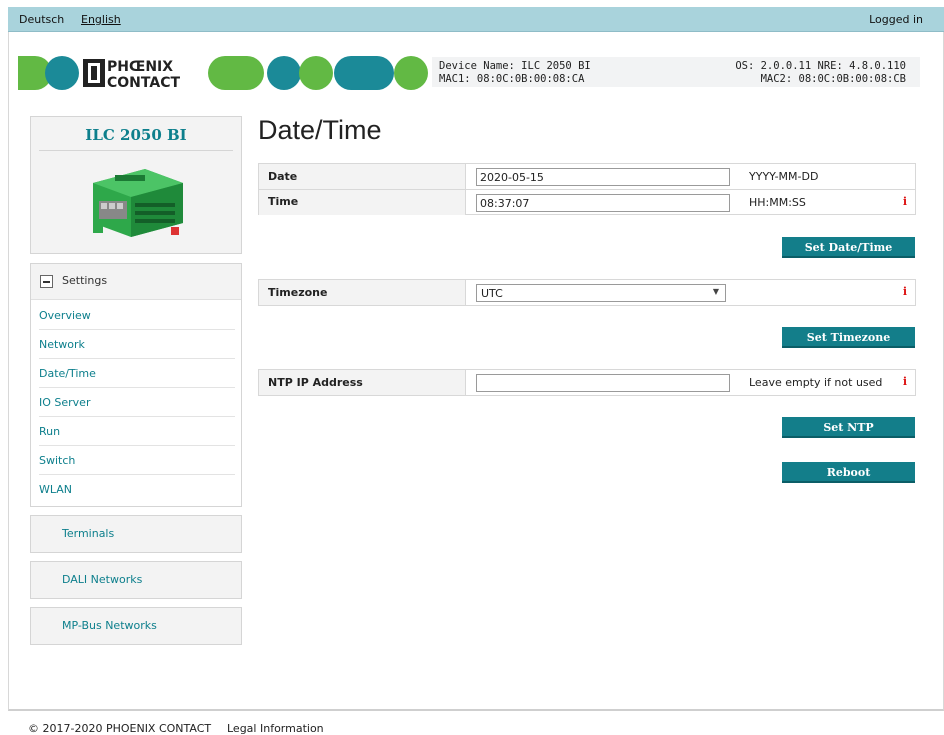  I want to click on sidebar-section-mp-bus-networks: MP-Bus Networks, so click(136, 626).